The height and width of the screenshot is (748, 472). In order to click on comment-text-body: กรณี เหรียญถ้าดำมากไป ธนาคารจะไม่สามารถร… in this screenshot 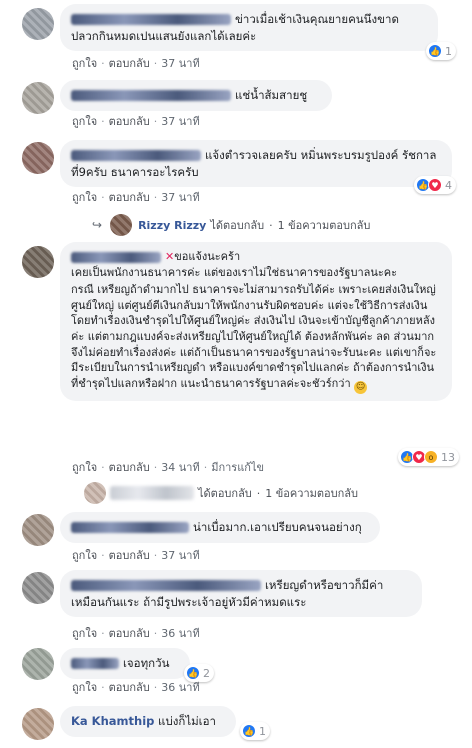, I will do `click(254, 336)`.